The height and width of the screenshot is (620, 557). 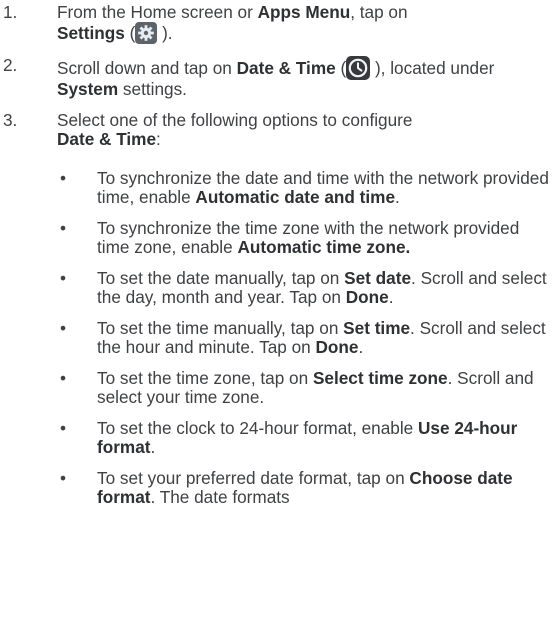 I want to click on step-number: 3., so click(x=10, y=120).